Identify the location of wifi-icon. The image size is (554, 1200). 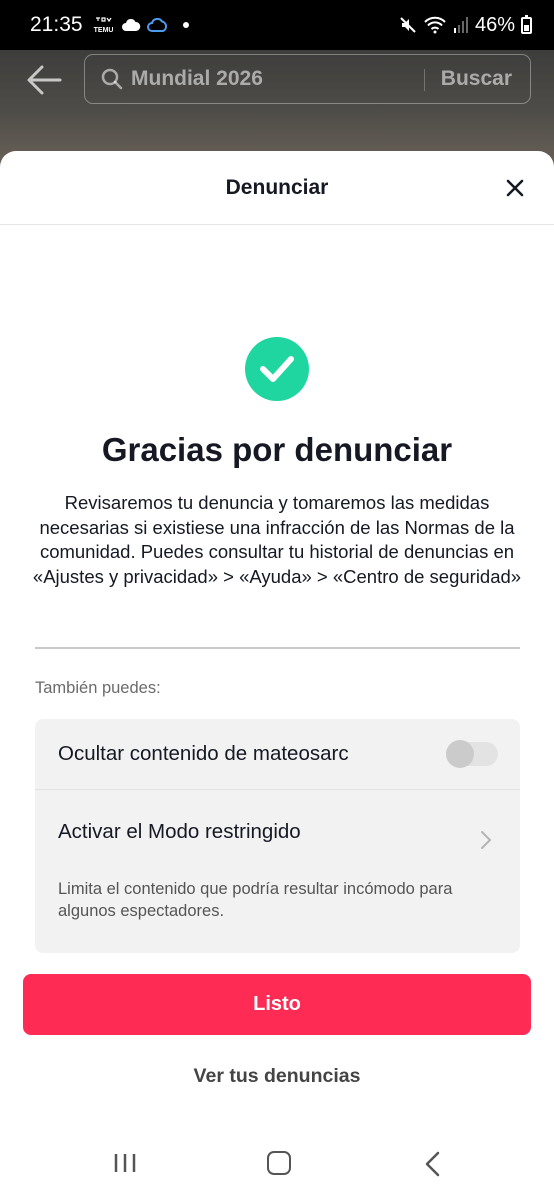
(435, 25).